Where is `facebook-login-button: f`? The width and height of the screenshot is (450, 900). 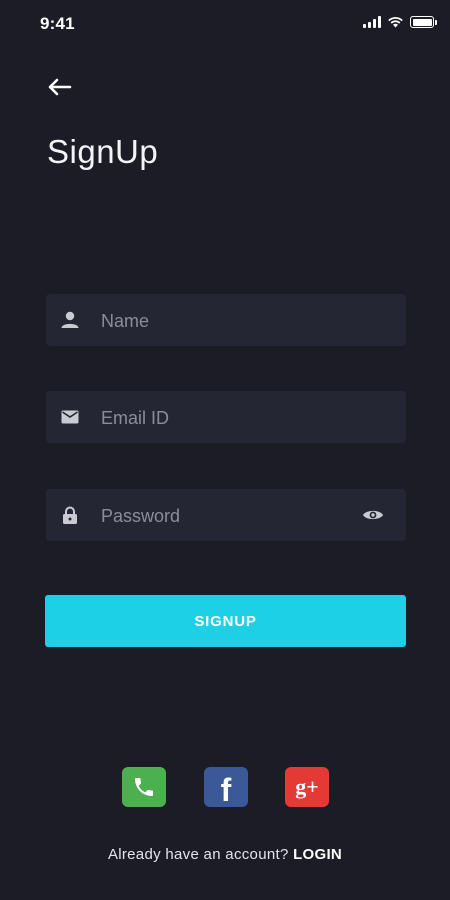
facebook-login-button: f is located at coordinates (226, 787).